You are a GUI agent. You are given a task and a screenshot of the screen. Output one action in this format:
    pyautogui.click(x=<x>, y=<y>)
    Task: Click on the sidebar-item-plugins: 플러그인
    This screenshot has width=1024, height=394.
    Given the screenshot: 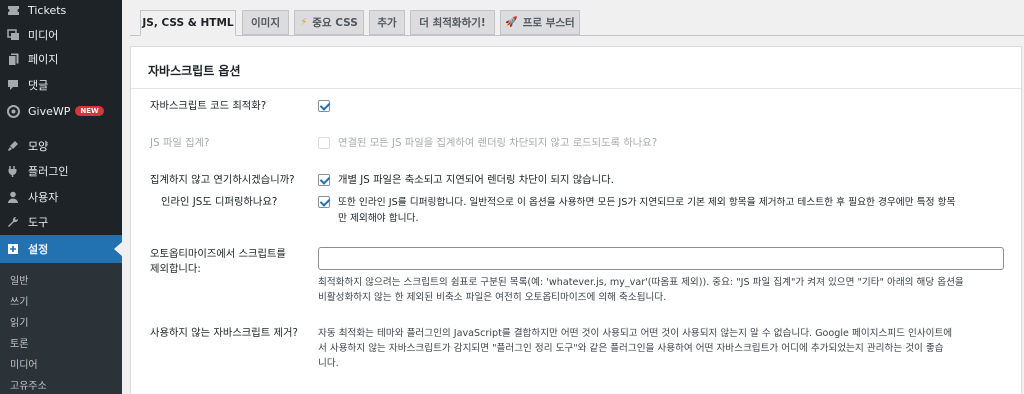 What is the action you would take?
    pyautogui.click(x=61, y=171)
    